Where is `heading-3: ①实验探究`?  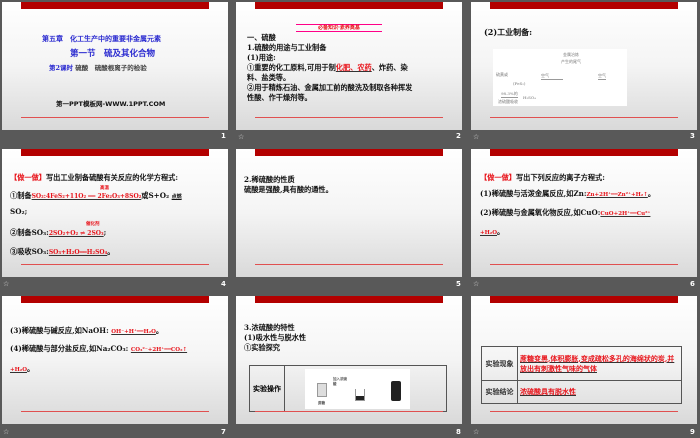 heading-3: ①实验探究 is located at coordinates (262, 347).